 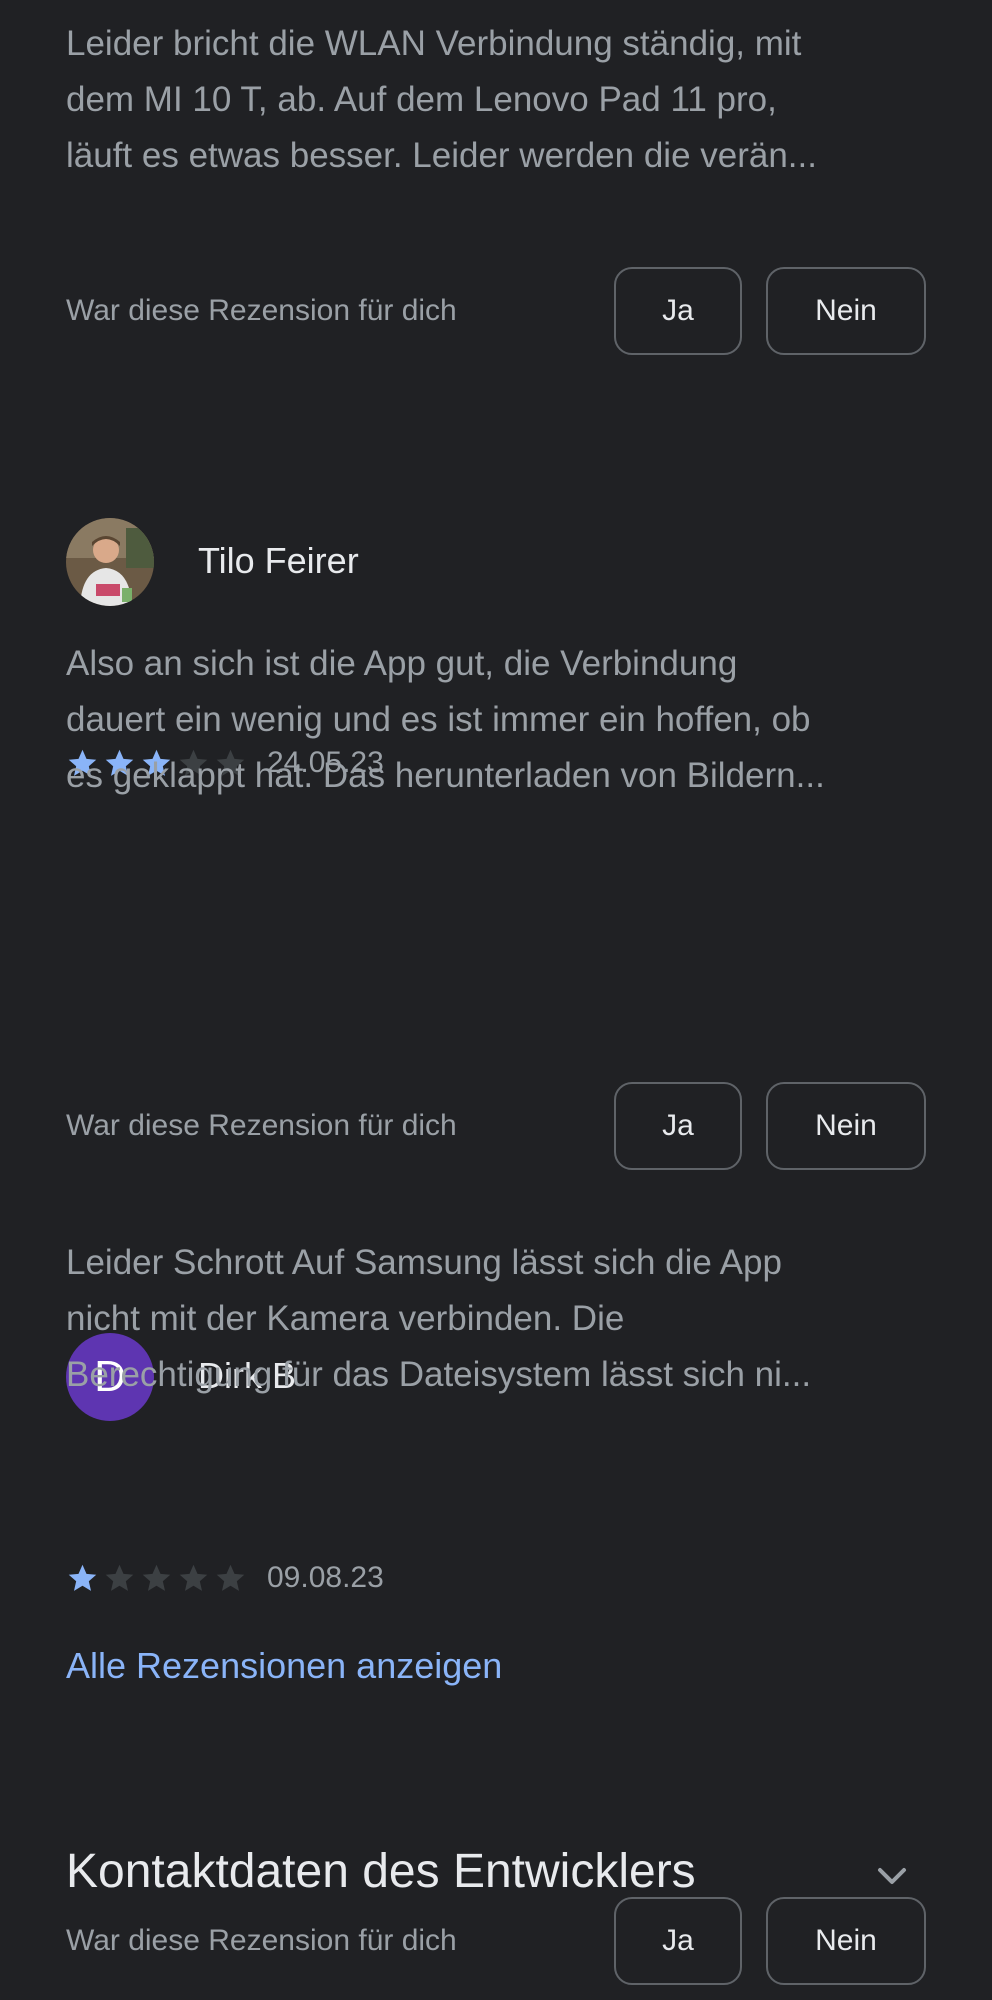 What do you see at coordinates (284, 1666) in the screenshot?
I see `all-reviews-link: Alle Rezensionen anzeigen` at bounding box center [284, 1666].